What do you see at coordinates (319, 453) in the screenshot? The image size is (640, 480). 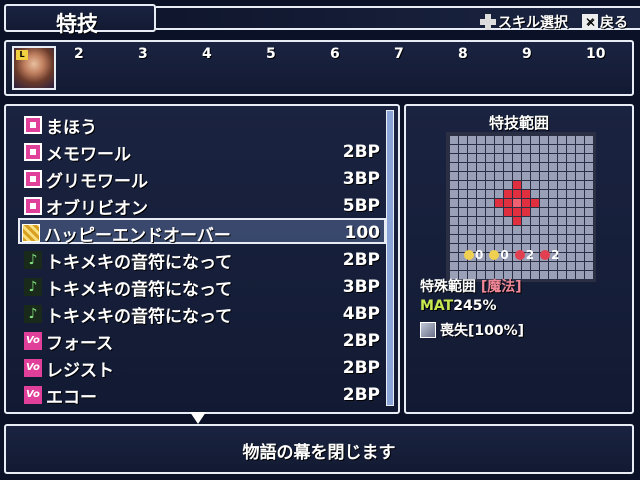 I see `help-text: 物語の幕を閉じます` at bounding box center [319, 453].